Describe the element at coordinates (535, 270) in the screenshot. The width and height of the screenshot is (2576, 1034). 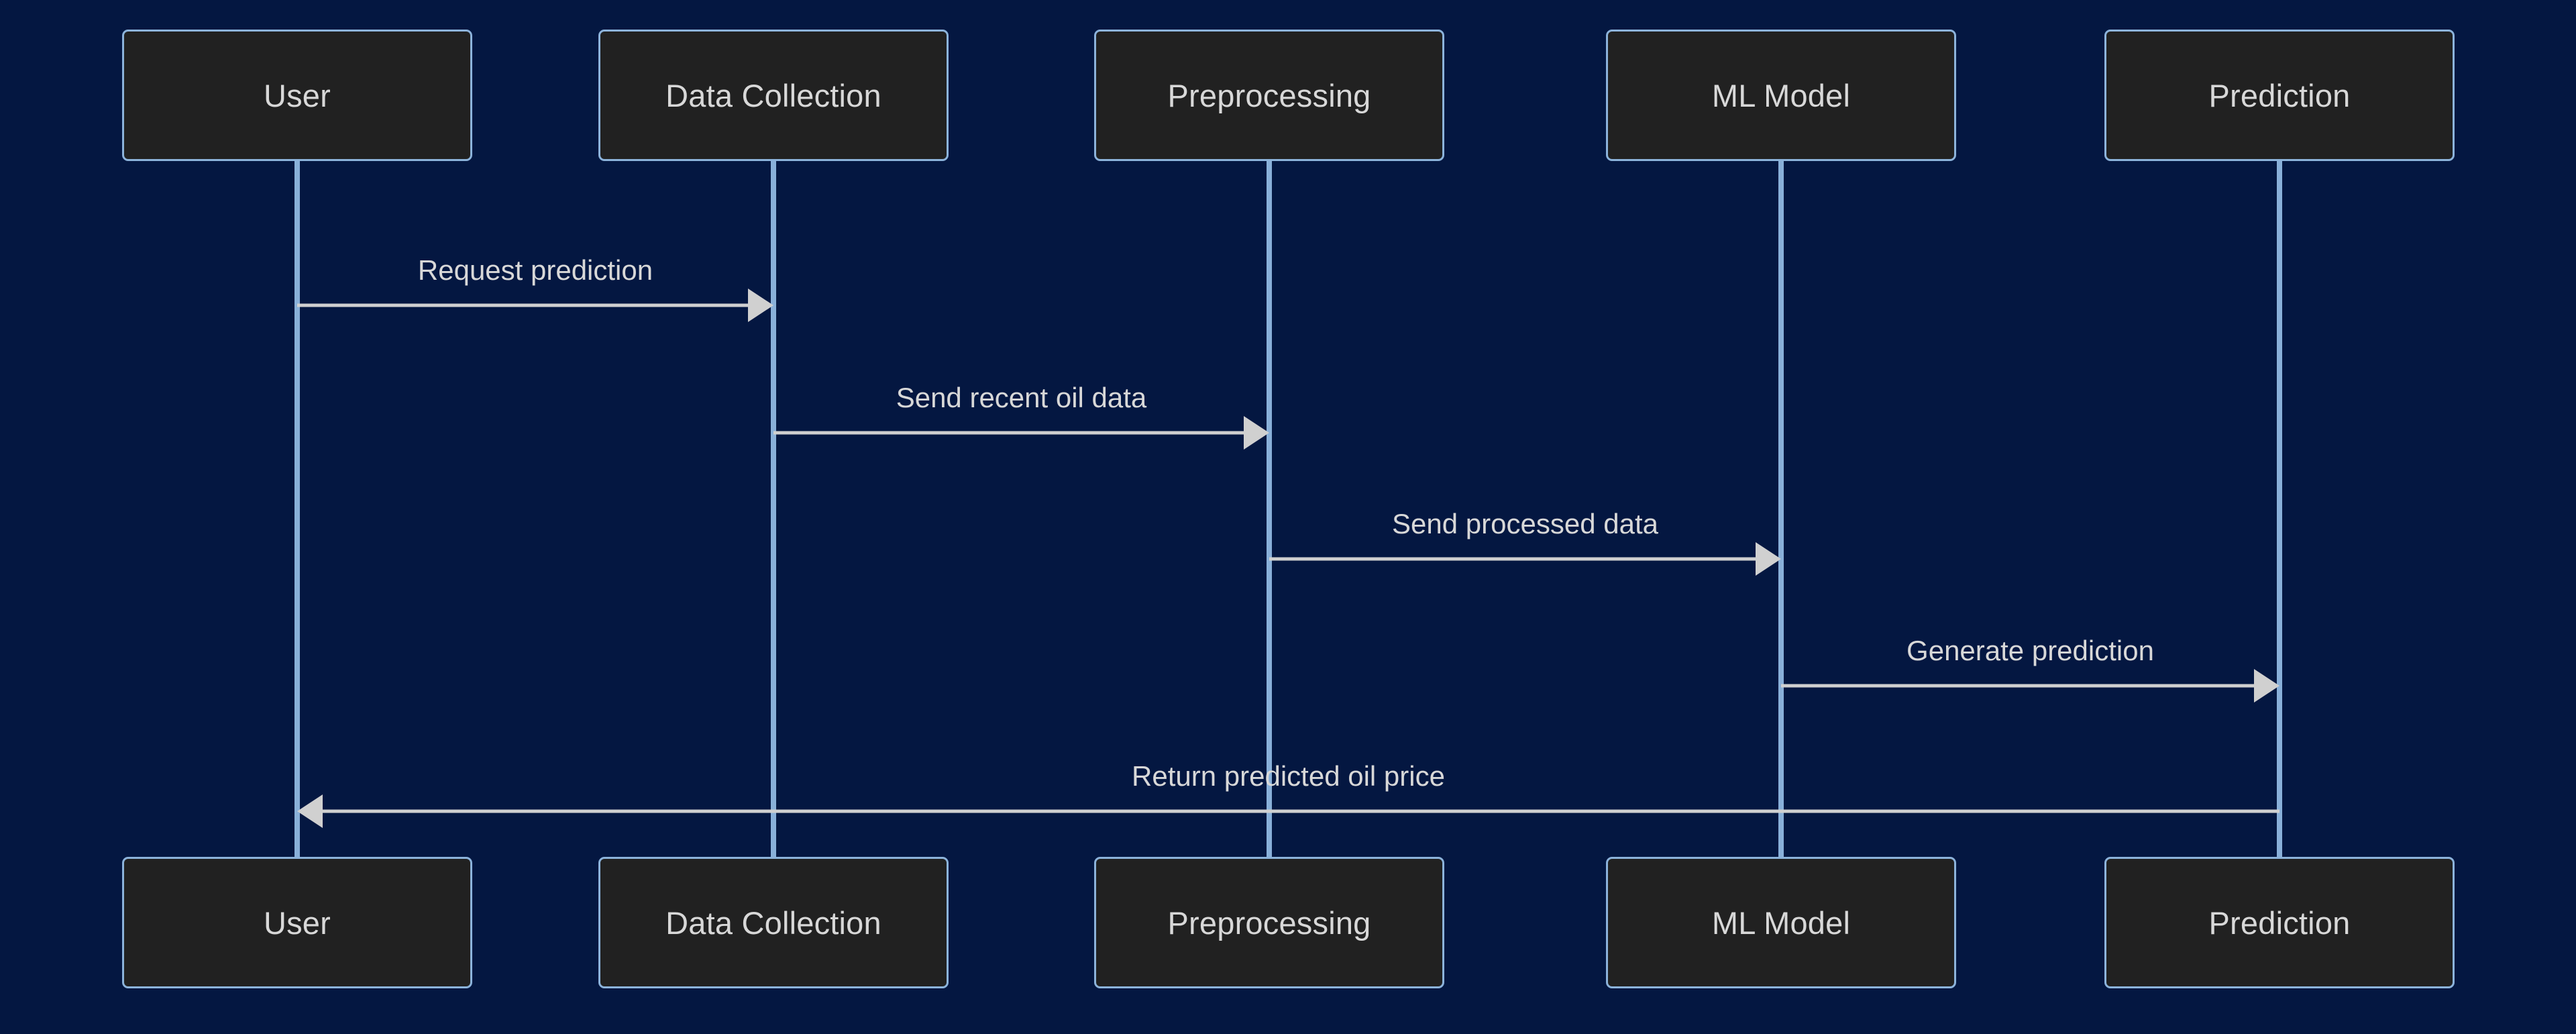
I see `message-label: Request prediction` at that location.